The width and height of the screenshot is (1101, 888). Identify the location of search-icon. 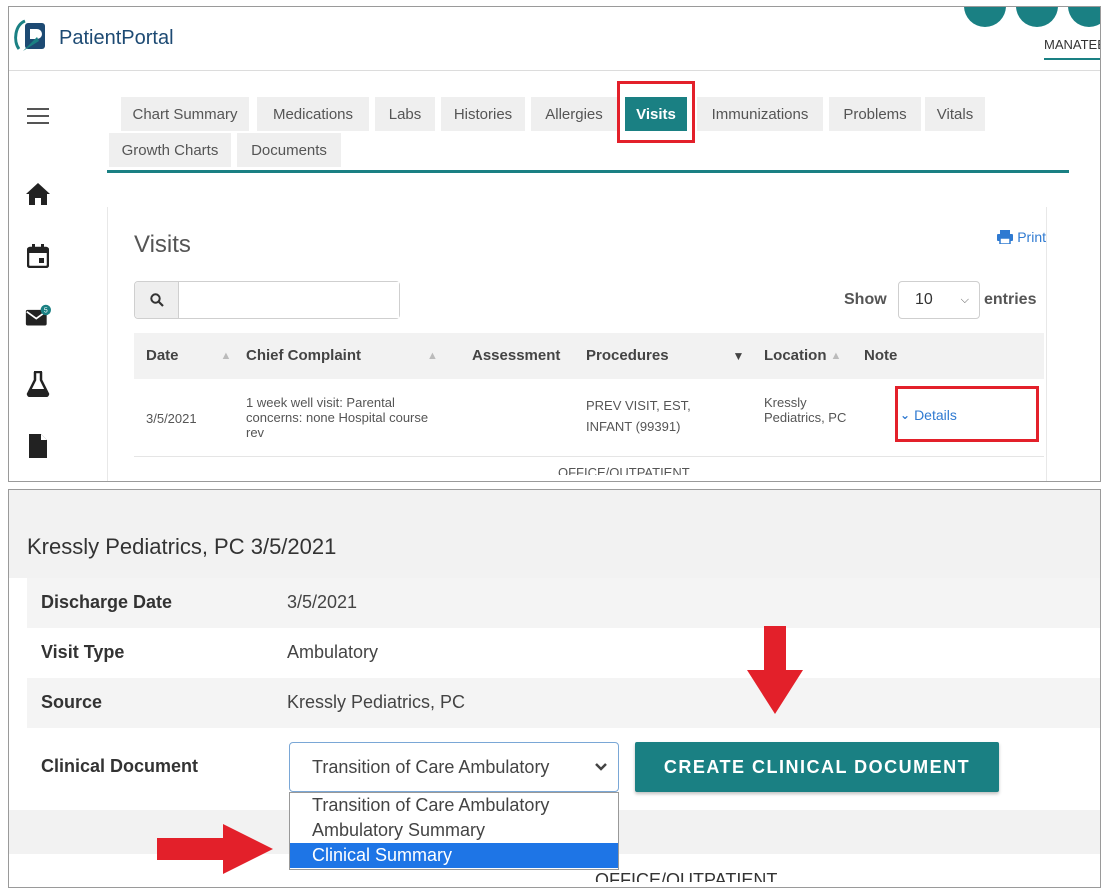
(156, 300).